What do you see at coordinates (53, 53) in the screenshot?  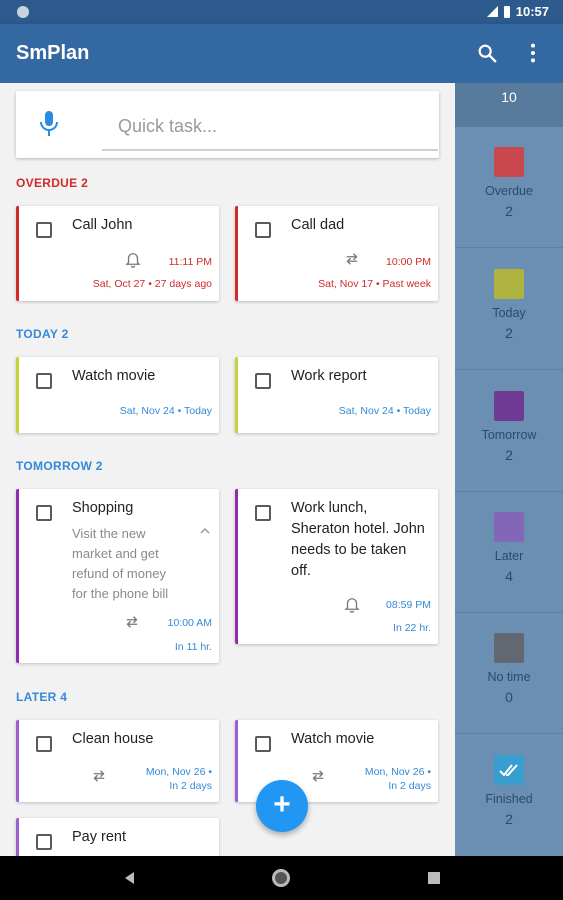 I see `app-title: SmPlan` at bounding box center [53, 53].